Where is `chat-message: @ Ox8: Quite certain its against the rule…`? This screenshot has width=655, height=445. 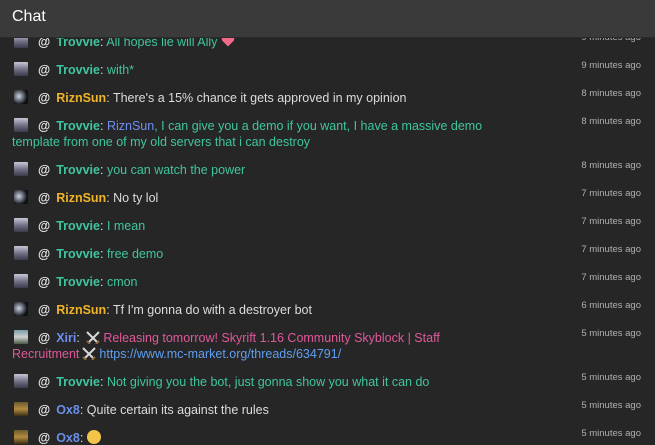 chat-message: @ Ox8: Quite certain its against the rule… is located at coordinates (327, 410).